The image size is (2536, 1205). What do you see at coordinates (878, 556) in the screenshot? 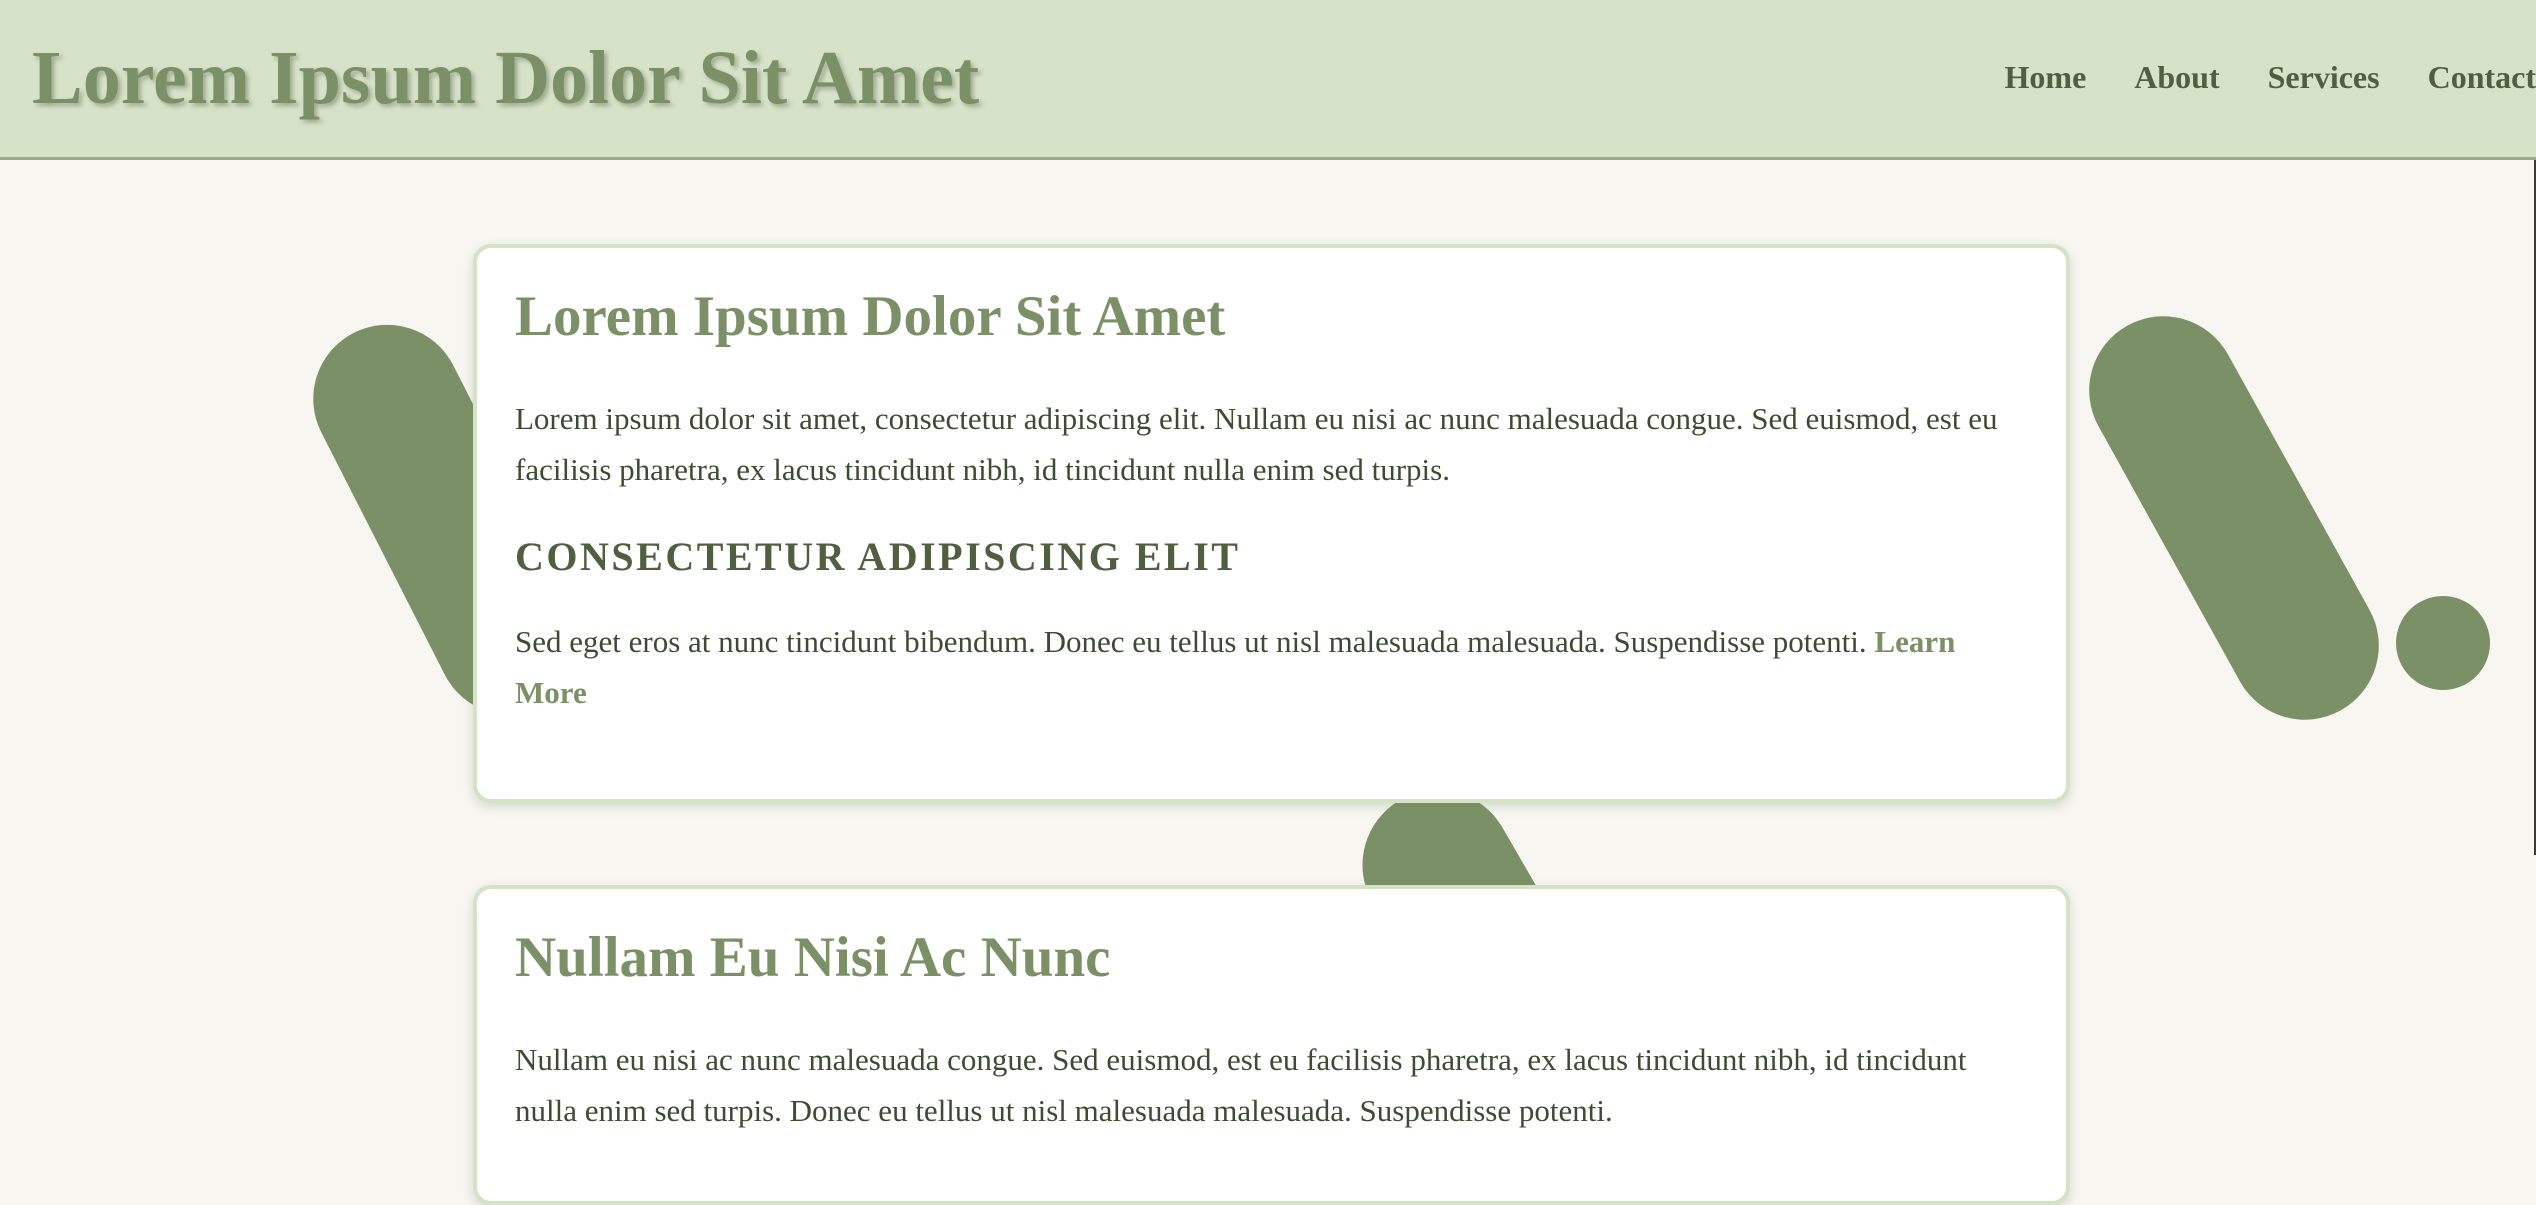
I see `card-subtitle: CONSECTETUR ADIPISCING ELIT` at bounding box center [878, 556].